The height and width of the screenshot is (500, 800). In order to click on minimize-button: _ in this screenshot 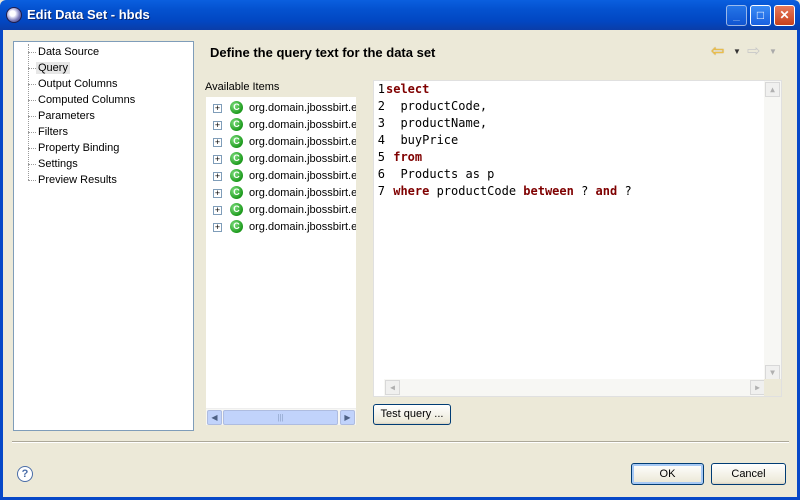, I will do `click(736, 15)`.